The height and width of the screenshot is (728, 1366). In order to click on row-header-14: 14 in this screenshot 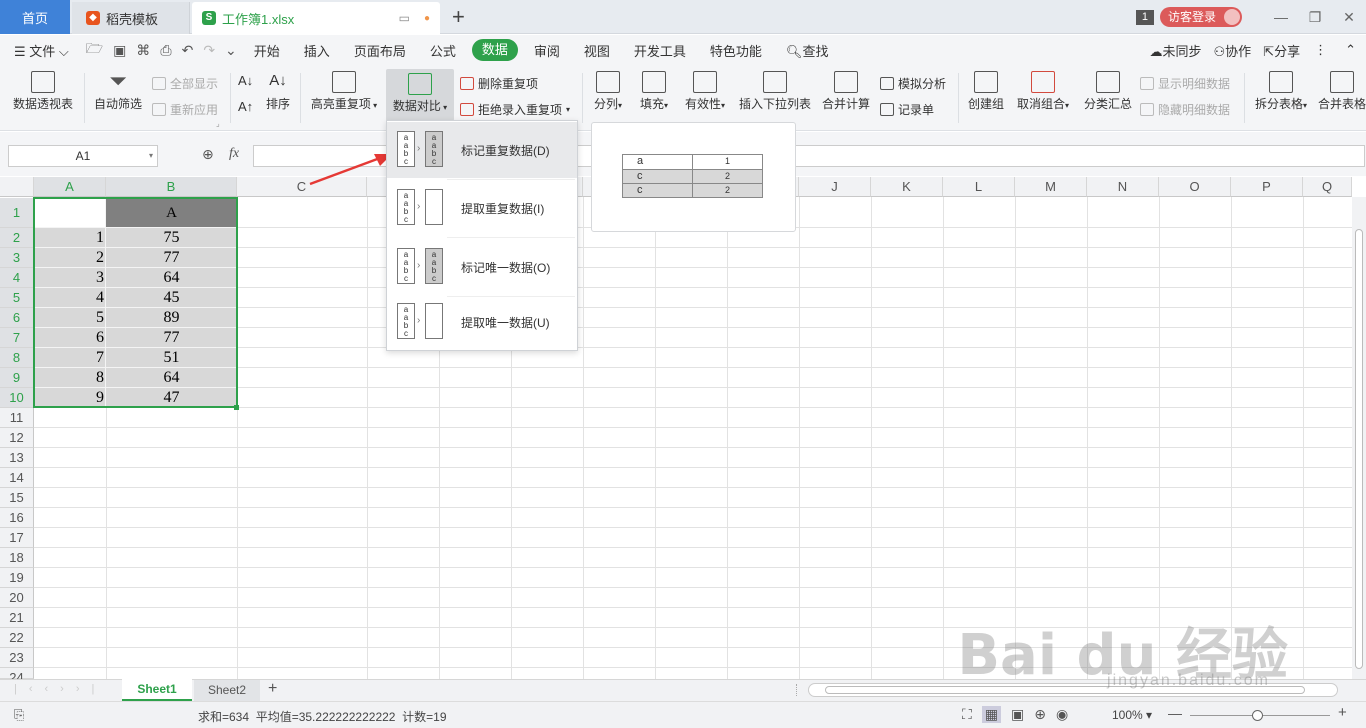, I will do `click(17, 478)`.